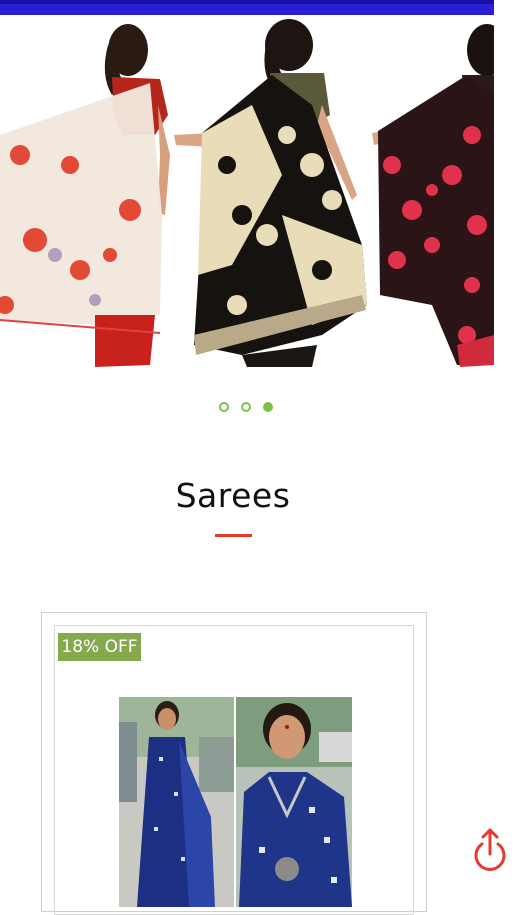 The height and width of the screenshot is (915, 524). What do you see at coordinates (233, 495) in the screenshot?
I see `section-title: Sarees` at bounding box center [233, 495].